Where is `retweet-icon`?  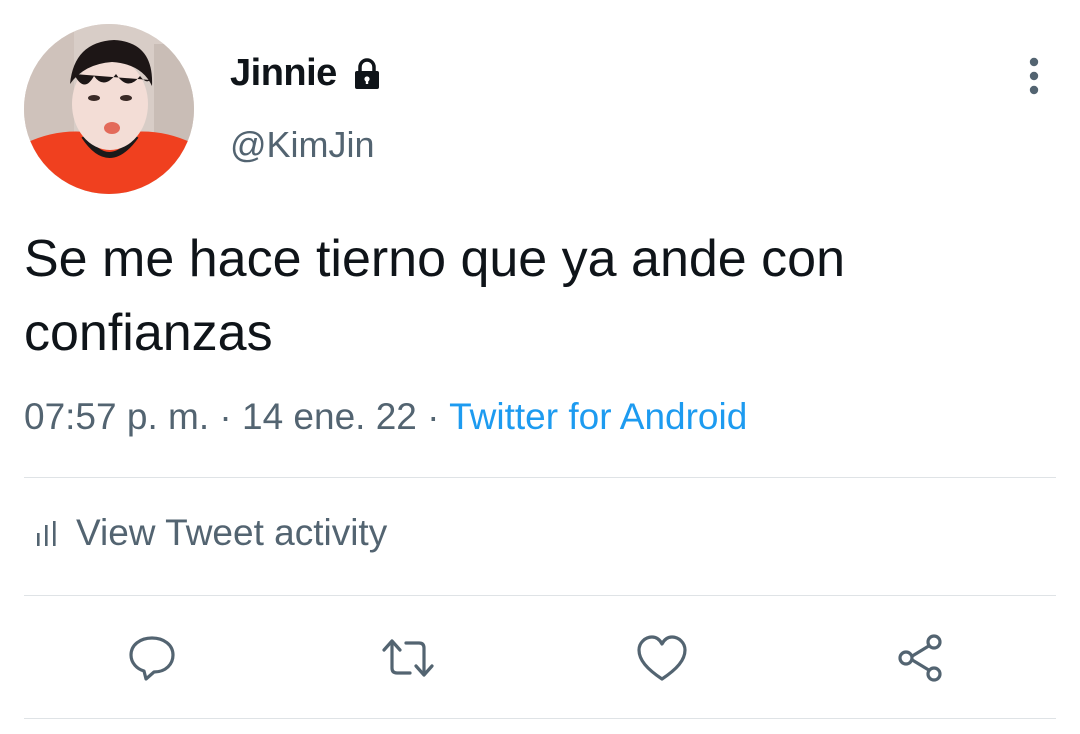
retweet-icon is located at coordinates (408, 658).